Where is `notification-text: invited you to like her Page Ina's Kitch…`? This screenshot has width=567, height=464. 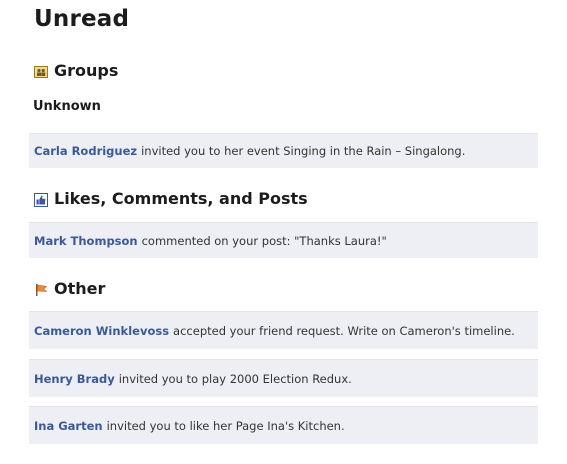 notification-text: invited you to like her Page Ina's Kitch… is located at coordinates (225, 425).